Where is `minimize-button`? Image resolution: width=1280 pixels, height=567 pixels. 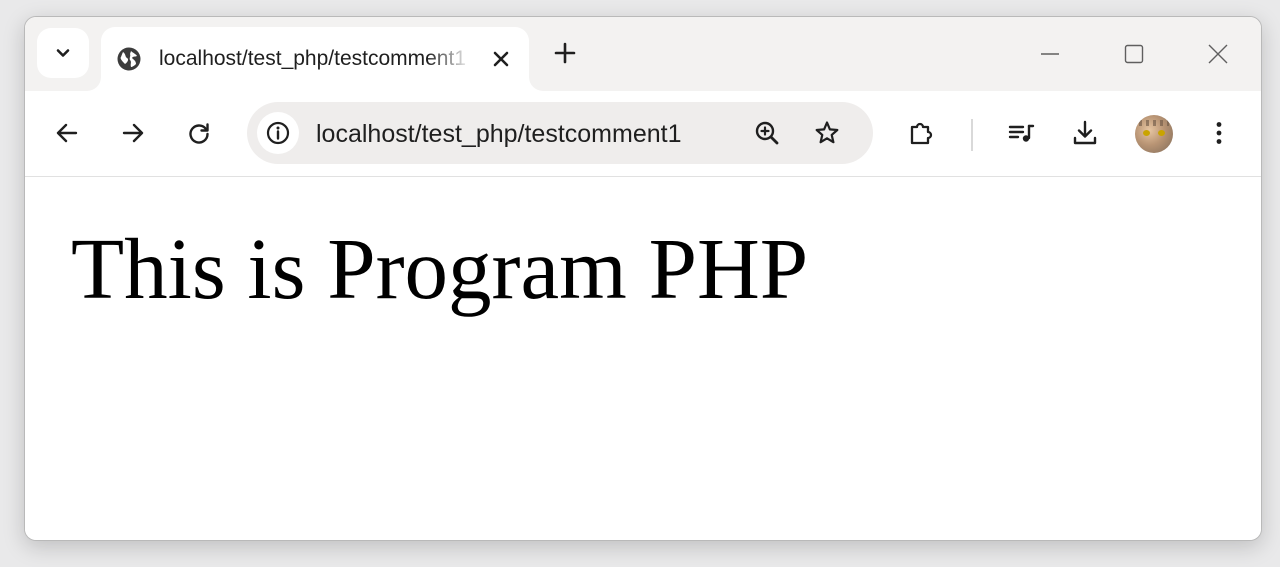
minimize-button is located at coordinates (1050, 54).